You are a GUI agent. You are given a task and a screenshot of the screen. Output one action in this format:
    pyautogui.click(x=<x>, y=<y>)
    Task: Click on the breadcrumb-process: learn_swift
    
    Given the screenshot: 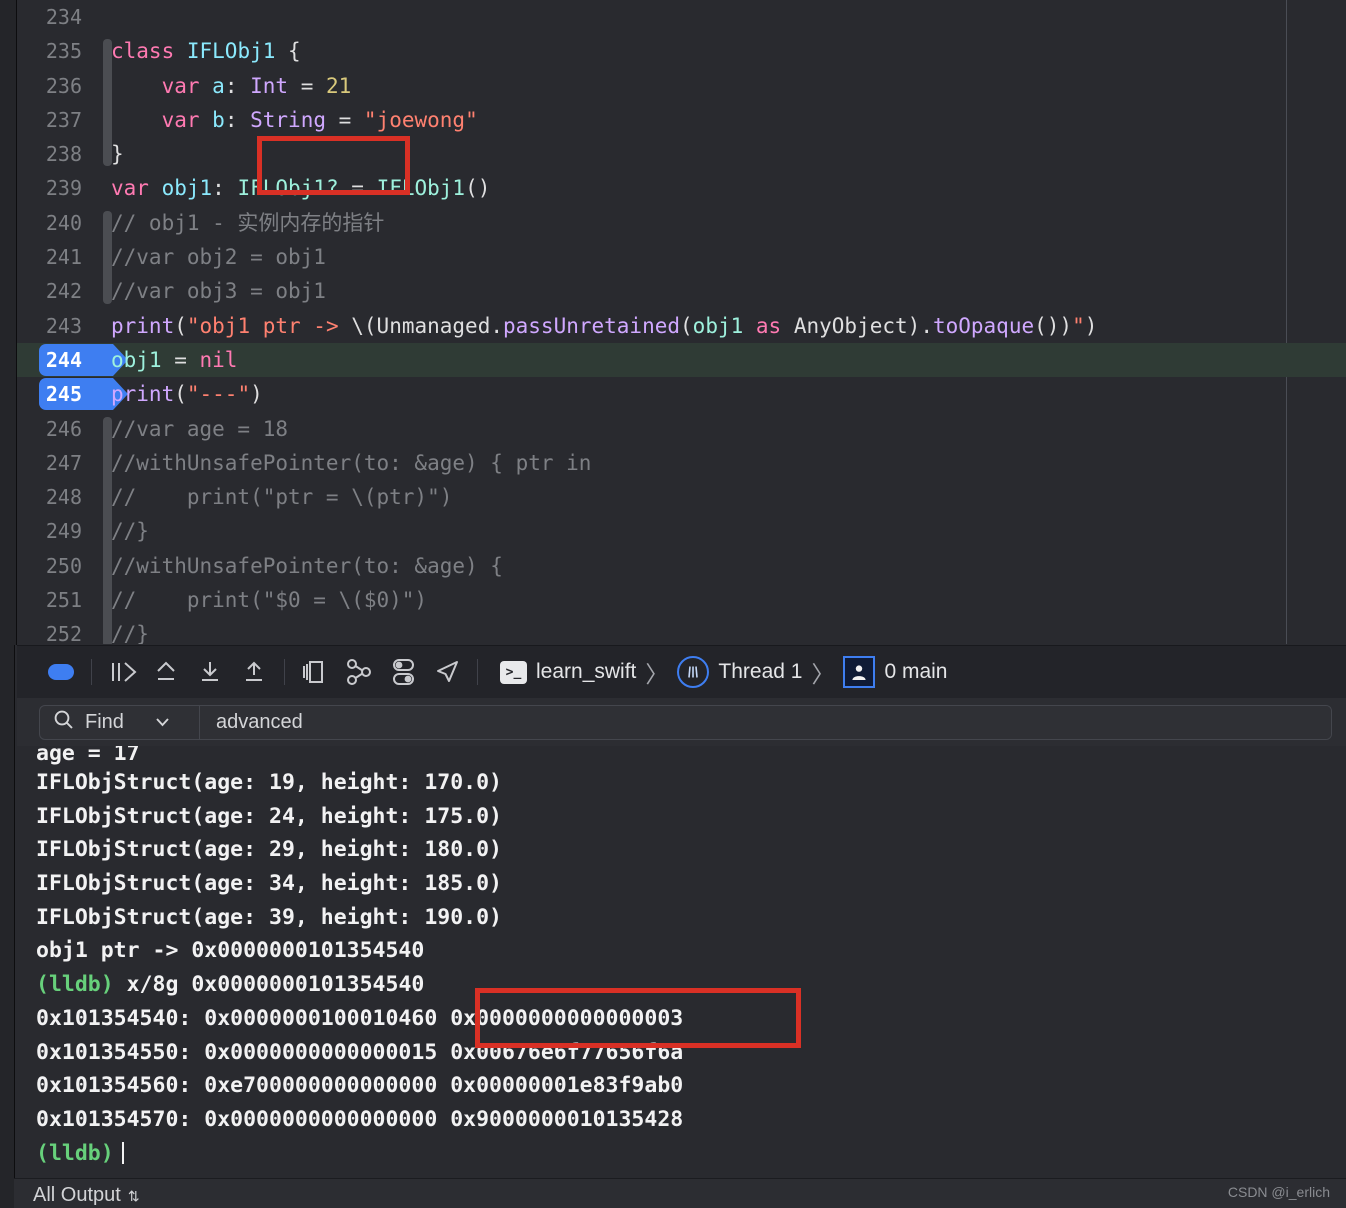 What is the action you would take?
    pyautogui.click(x=586, y=672)
    